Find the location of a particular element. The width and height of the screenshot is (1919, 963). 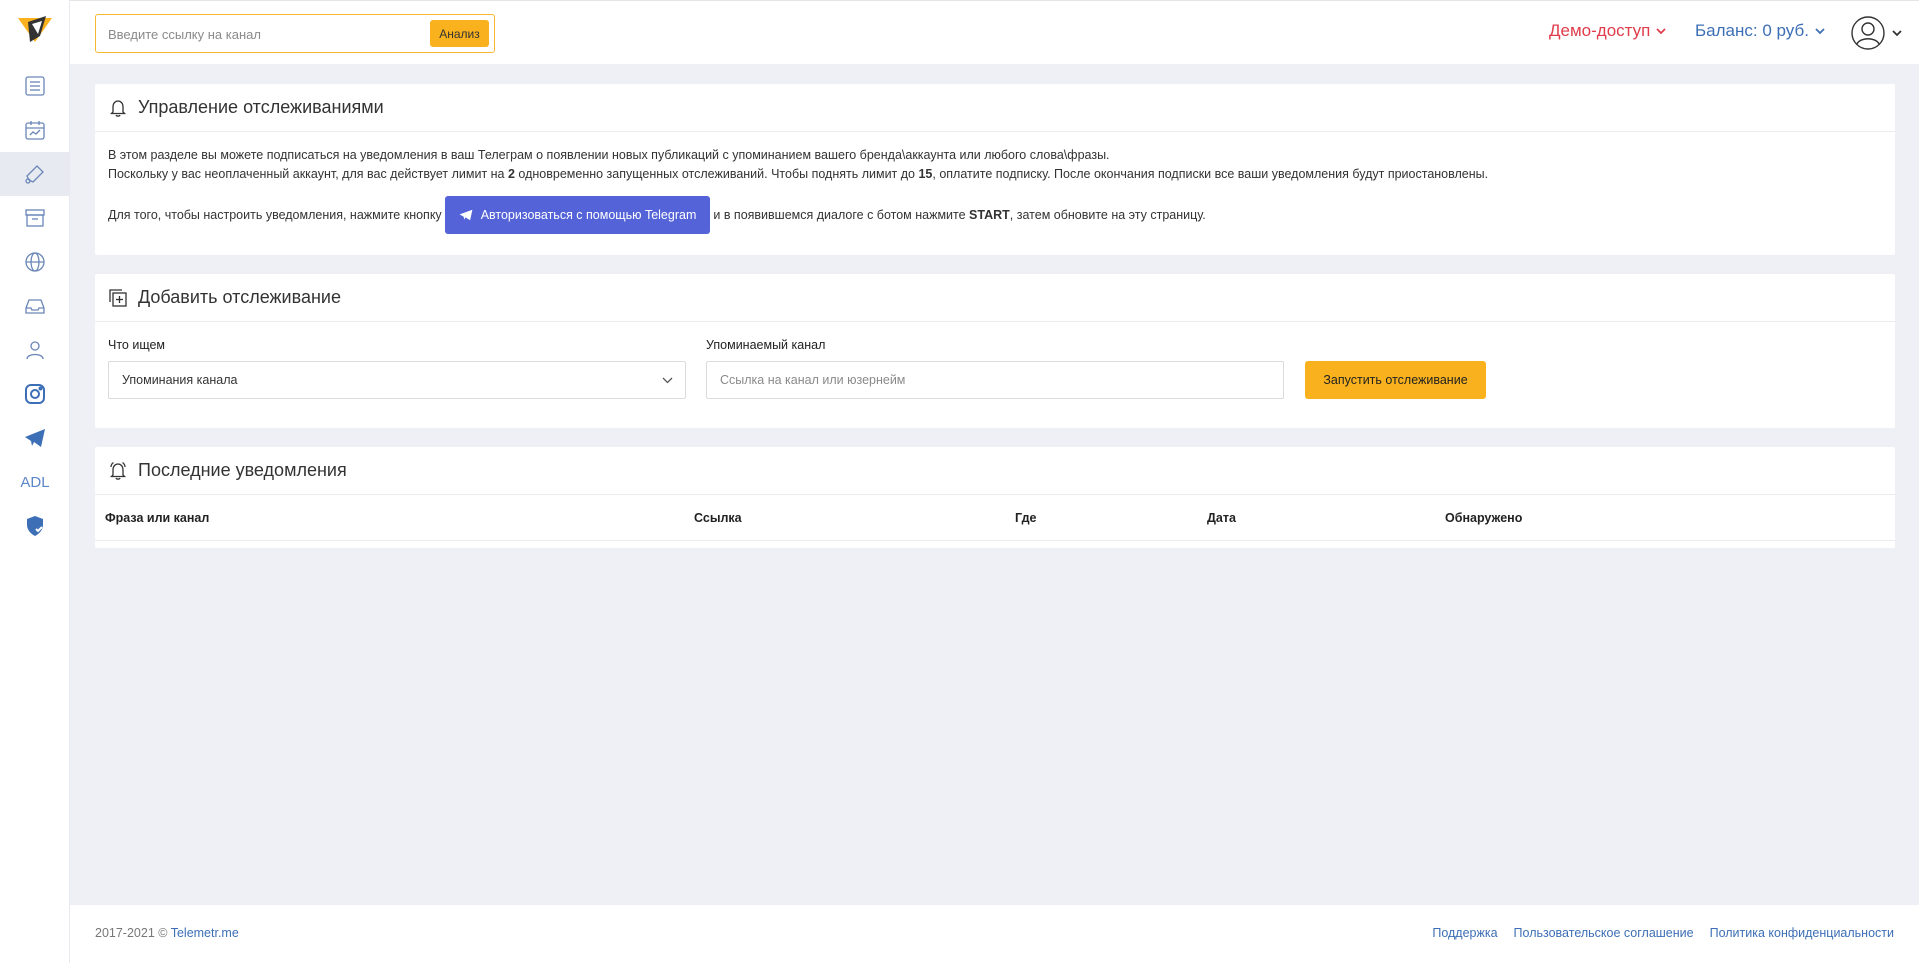

sidebar-item-globe is located at coordinates (35, 262).